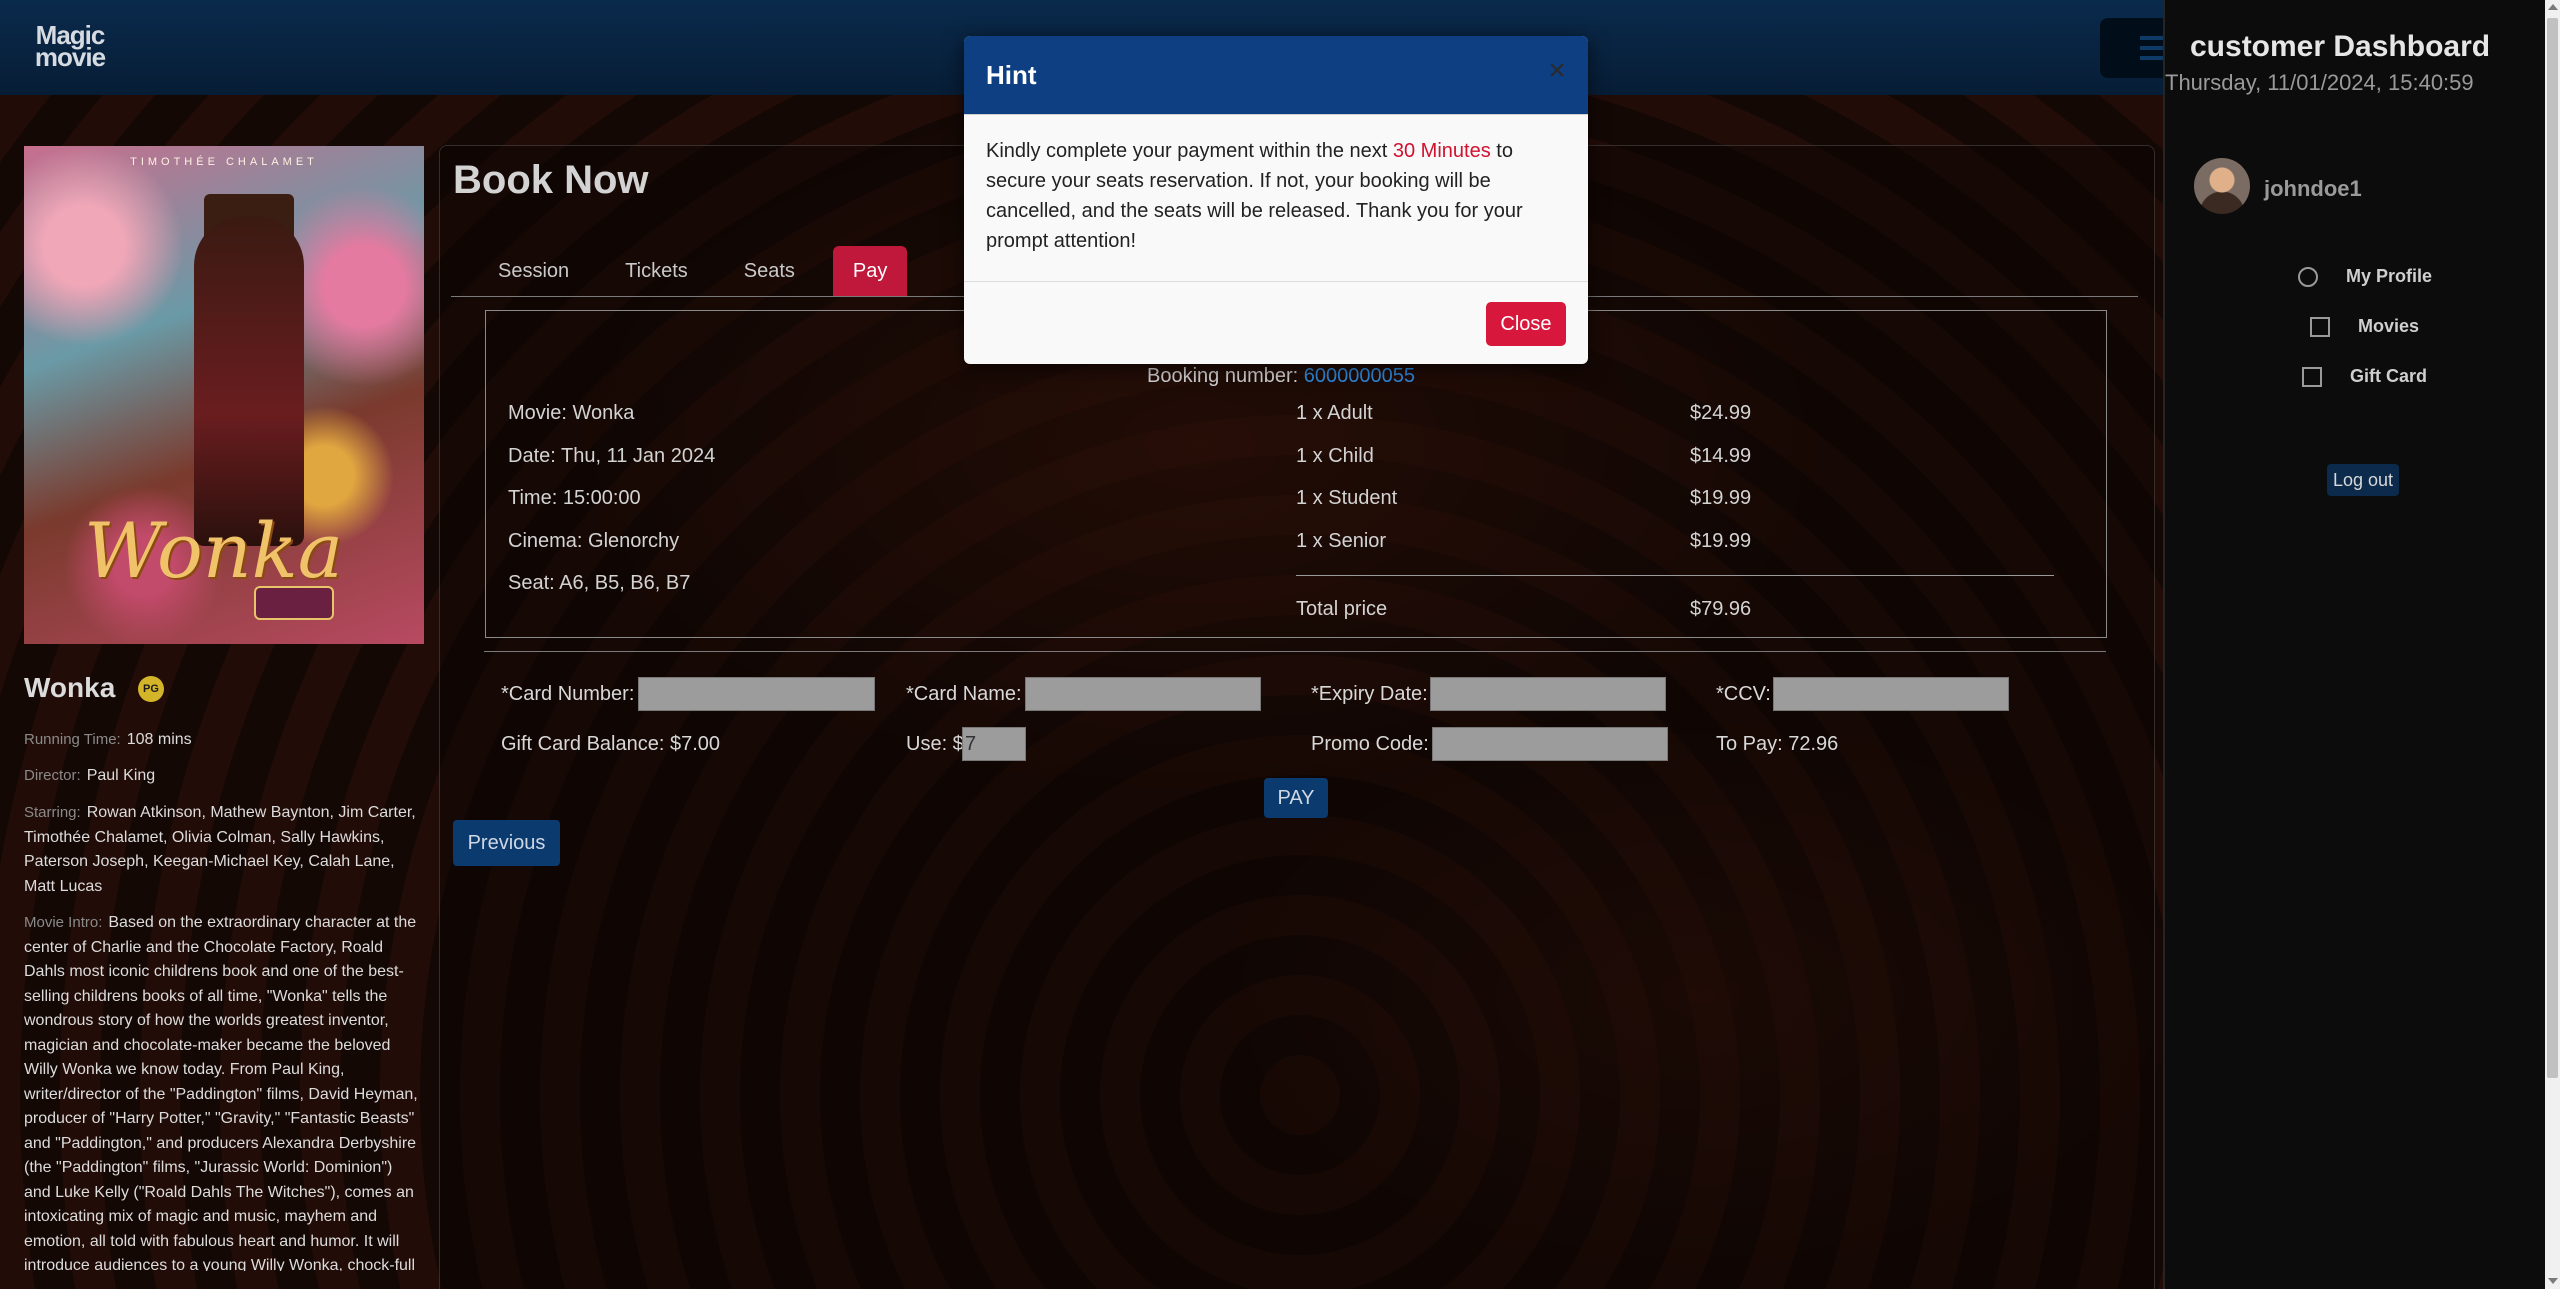 This screenshot has width=2560, height=1289. What do you see at coordinates (90, 775) in the screenshot?
I see `director: Director: Paul King` at bounding box center [90, 775].